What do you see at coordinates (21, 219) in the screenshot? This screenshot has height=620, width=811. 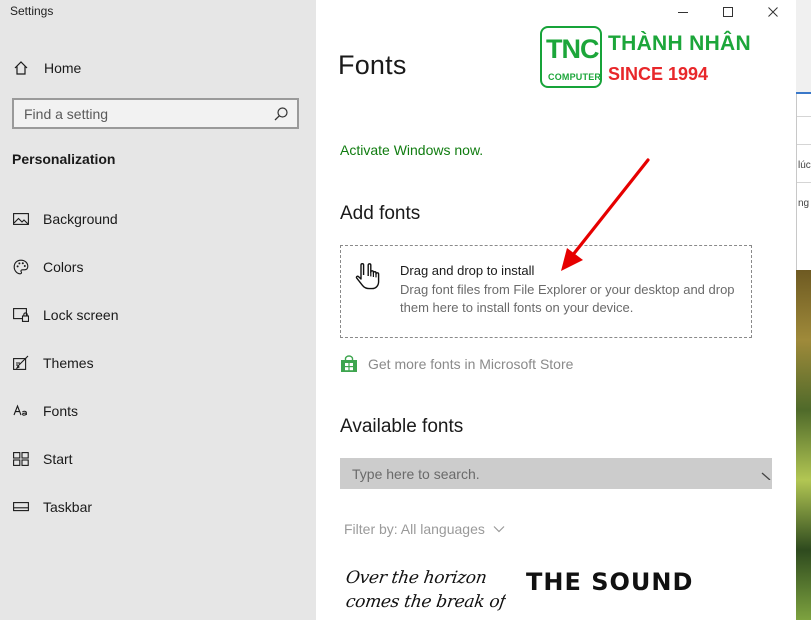 I see `image-icon` at bounding box center [21, 219].